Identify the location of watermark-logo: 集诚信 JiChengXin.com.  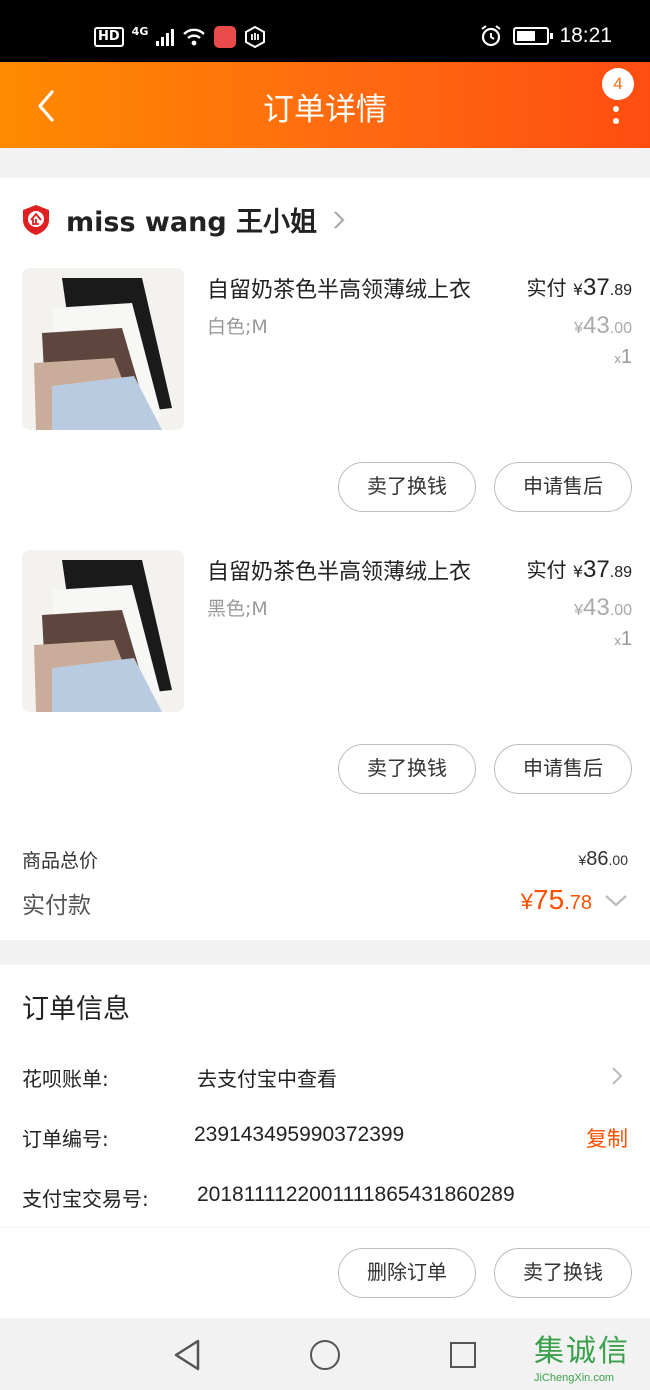
(590, 1357).